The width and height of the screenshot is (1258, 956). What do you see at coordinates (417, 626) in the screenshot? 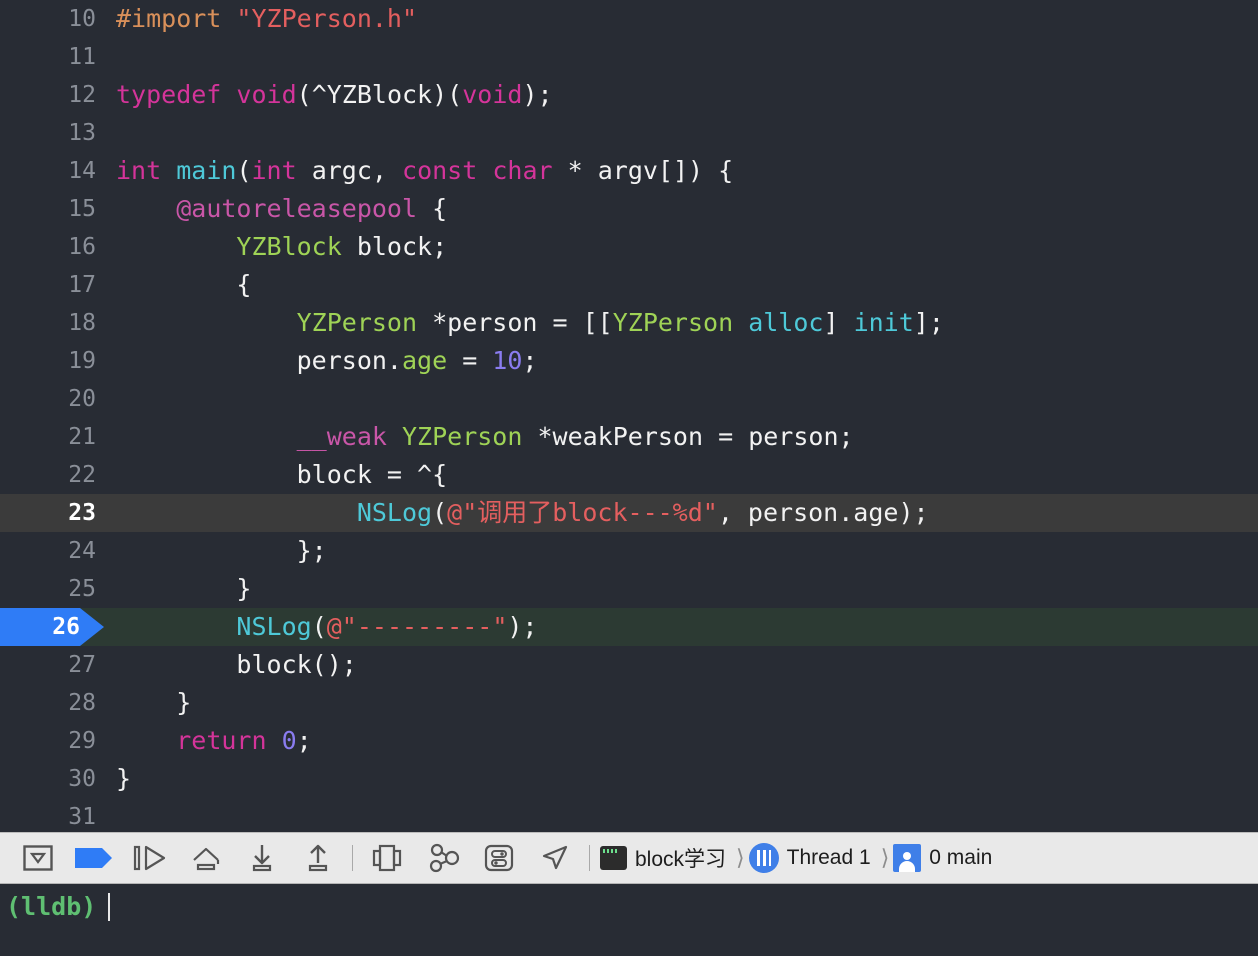
I see `code-token: @"---------"` at bounding box center [417, 626].